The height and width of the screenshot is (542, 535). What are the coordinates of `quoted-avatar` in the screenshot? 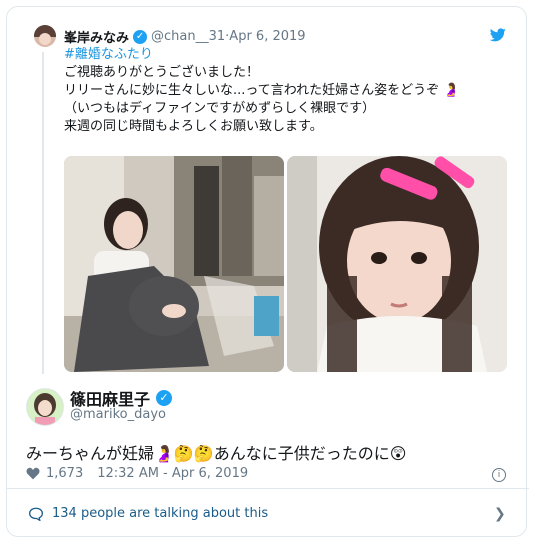 It's located at (45, 36).